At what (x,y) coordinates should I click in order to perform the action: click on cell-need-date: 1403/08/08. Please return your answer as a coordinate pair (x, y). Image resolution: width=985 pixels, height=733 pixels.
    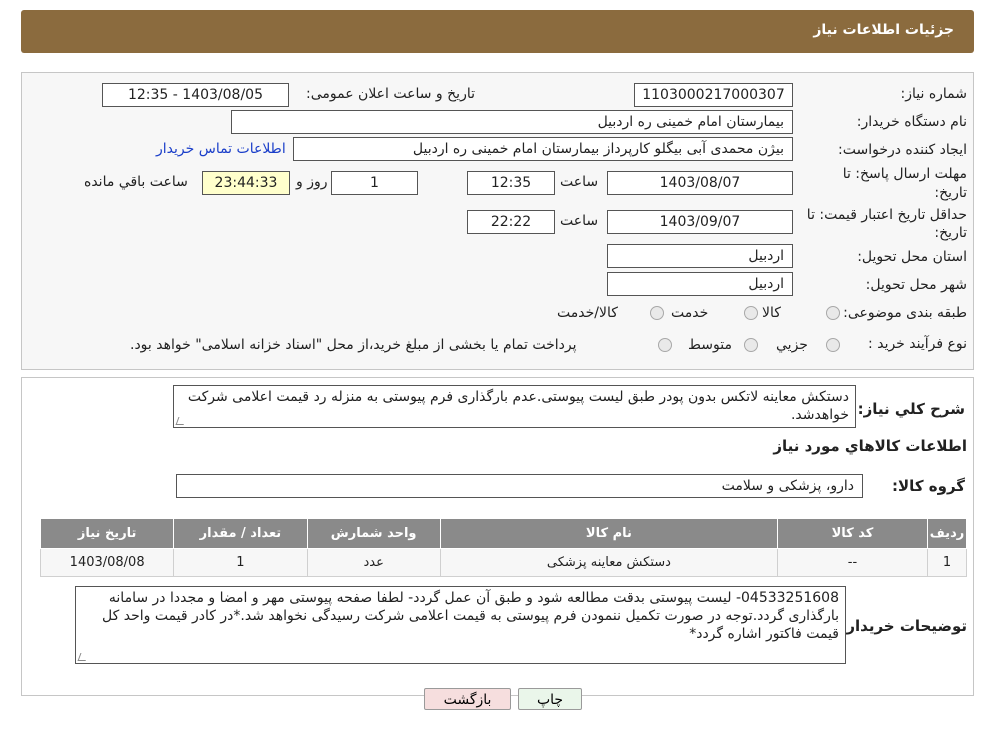
    Looking at the image, I should click on (107, 562).